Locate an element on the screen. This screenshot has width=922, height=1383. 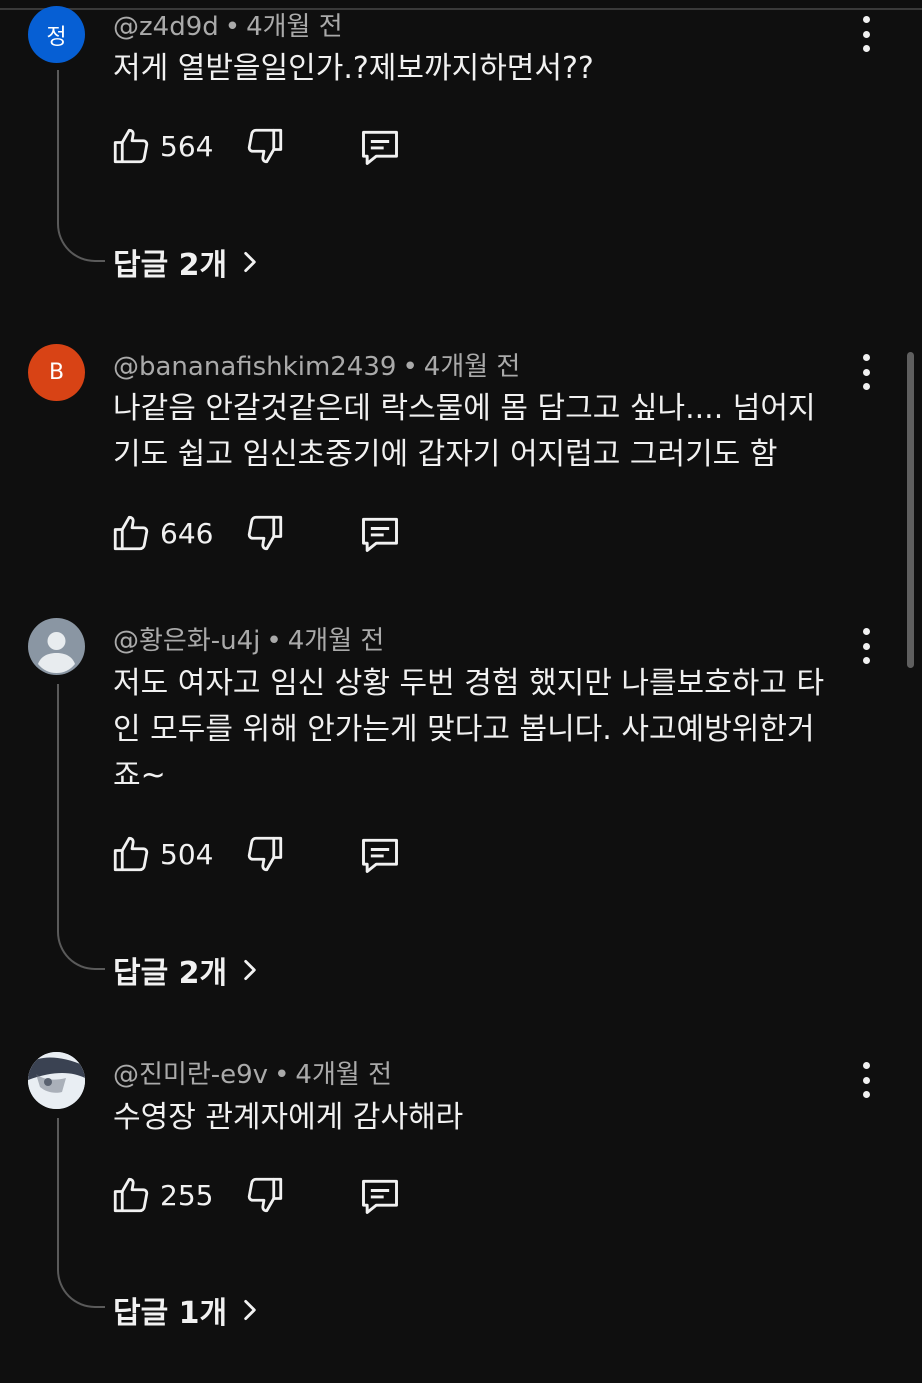
view-replies-button: 답글 1개 is located at coordinates (188, 1310).